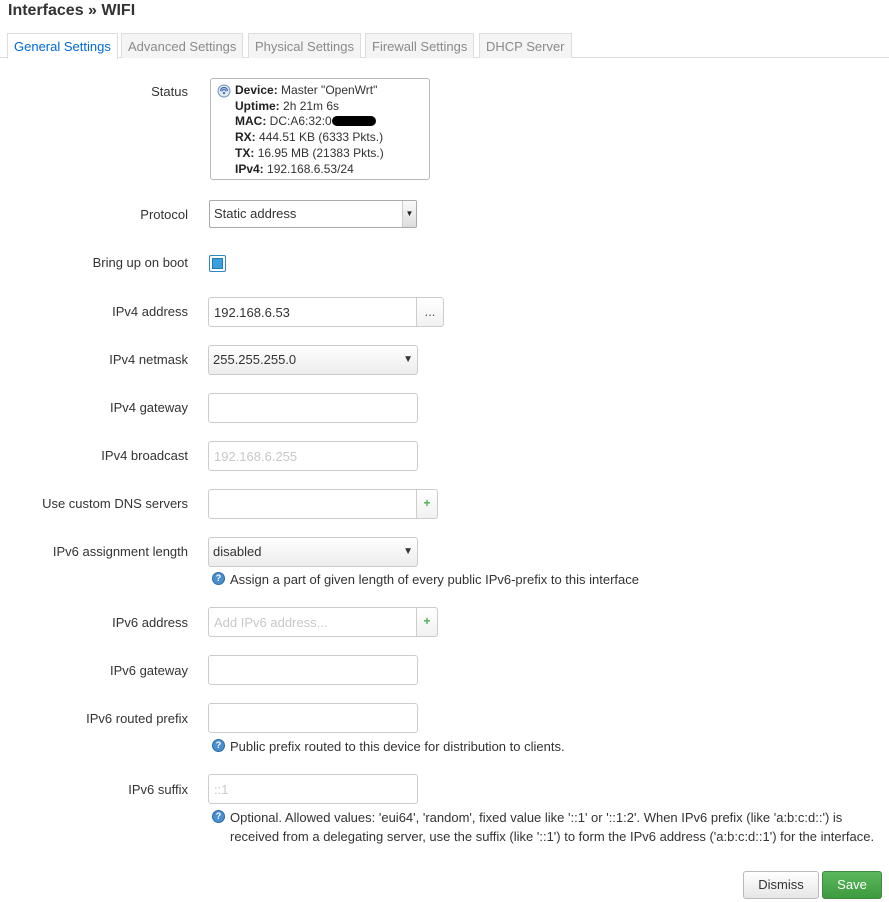 The image size is (889, 902). What do you see at coordinates (115, 503) in the screenshot?
I see `dns-label: Use custom DNS servers` at bounding box center [115, 503].